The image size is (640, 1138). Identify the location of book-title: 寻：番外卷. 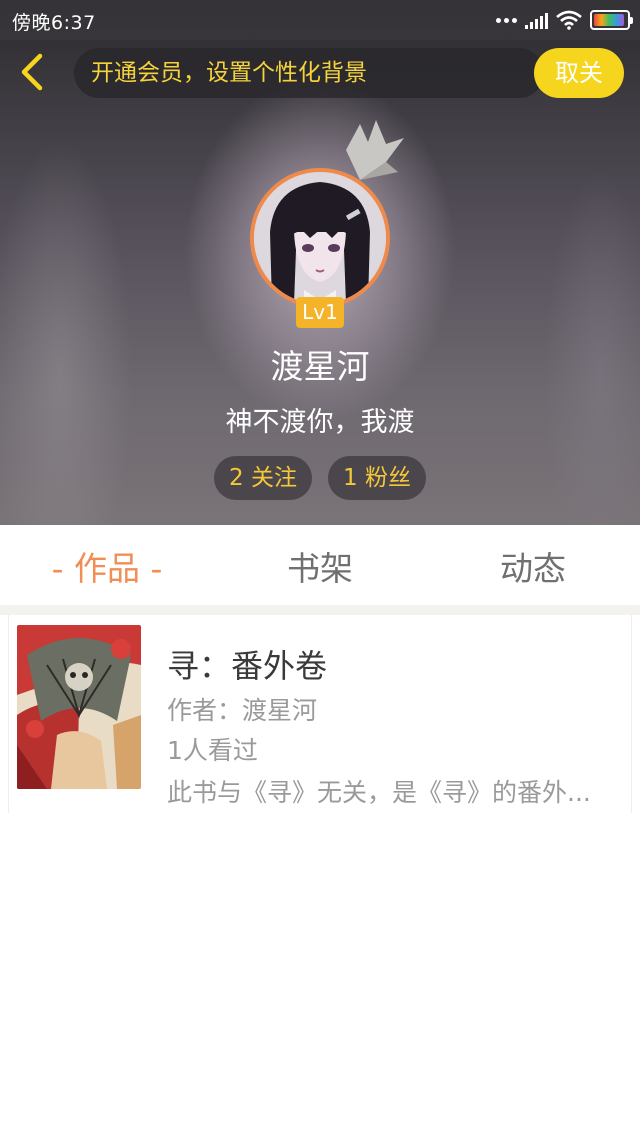
(247, 666).